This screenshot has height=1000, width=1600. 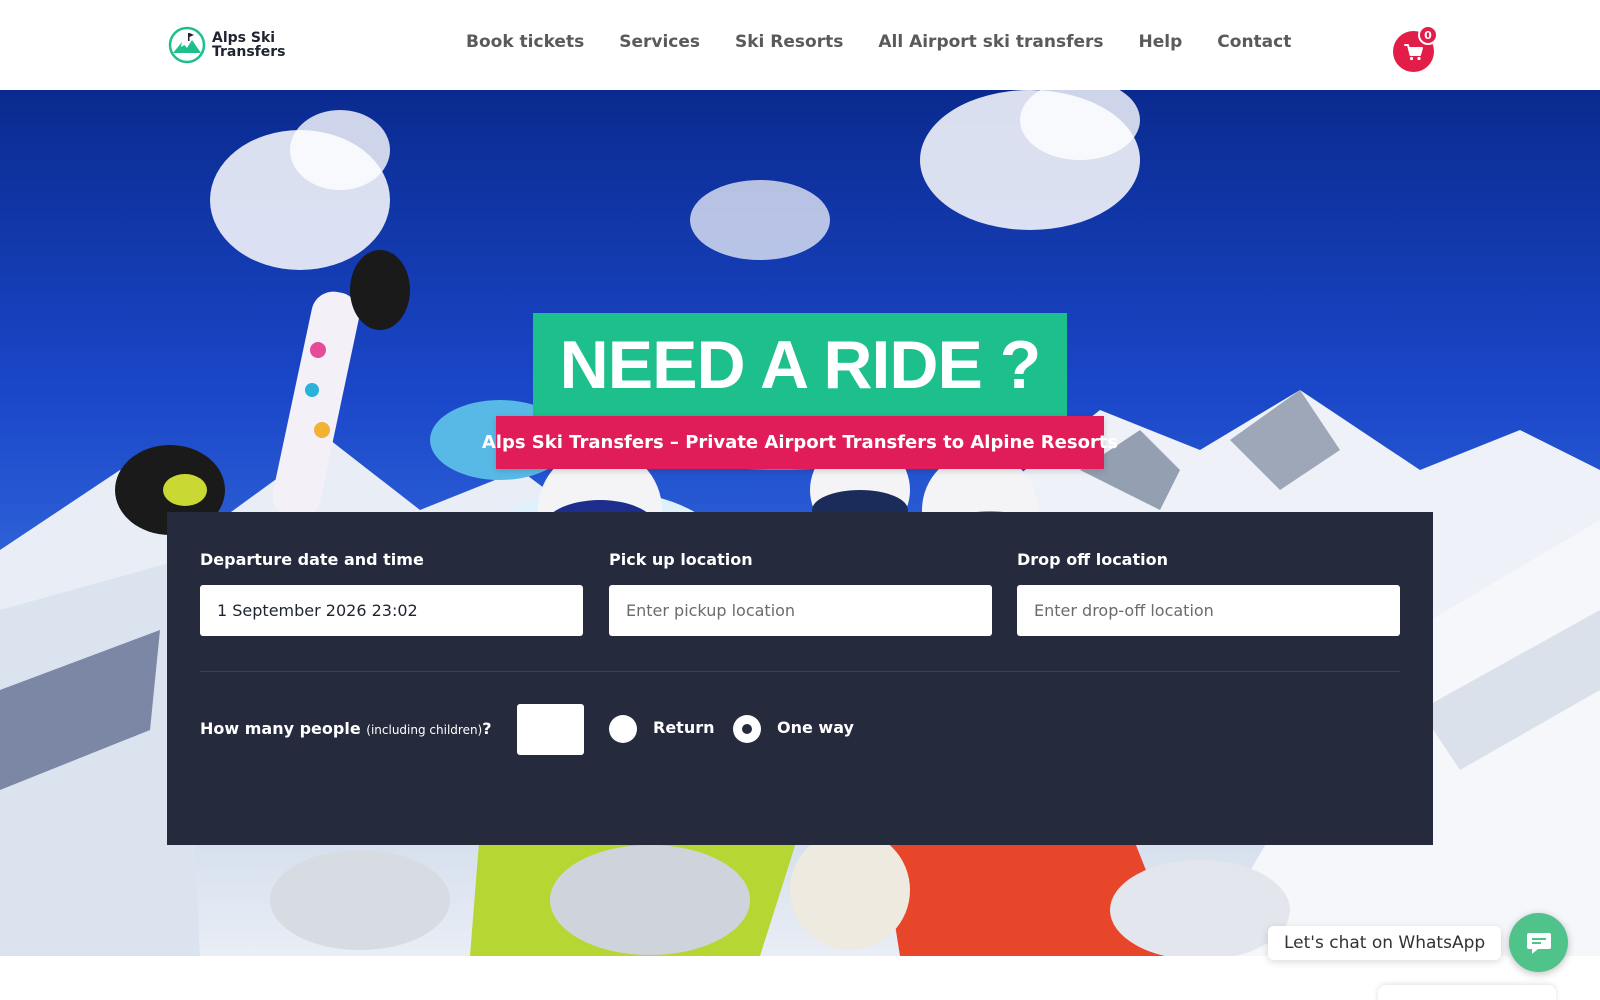 I want to click on cart-count-badge: 0, so click(x=1428, y=35).